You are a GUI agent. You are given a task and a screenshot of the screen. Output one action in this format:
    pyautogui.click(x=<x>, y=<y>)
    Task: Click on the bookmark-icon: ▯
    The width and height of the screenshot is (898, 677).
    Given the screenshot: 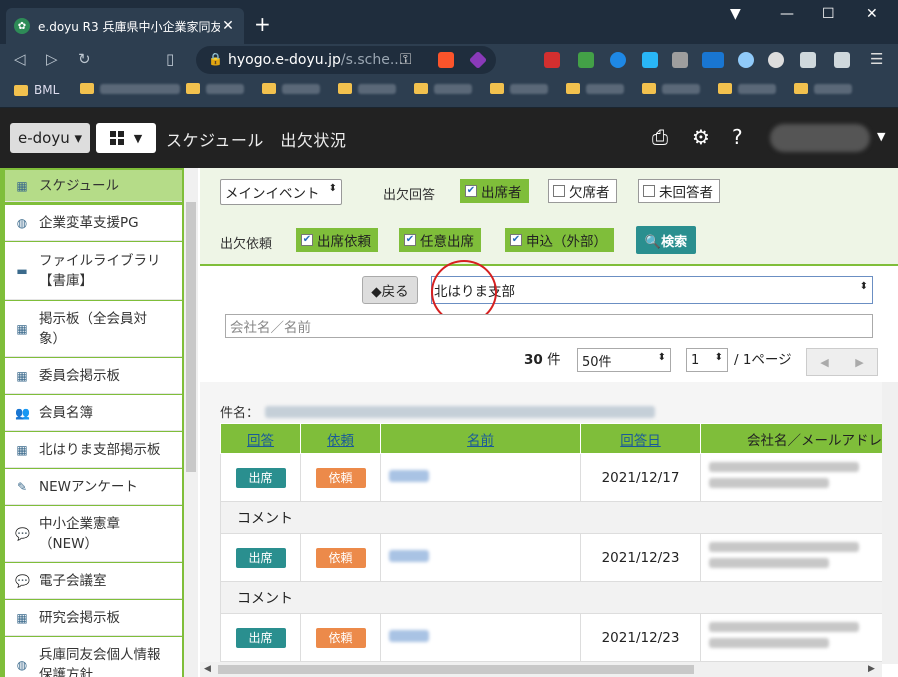 What is the action you would take?
    pyautogui.click(x=170, y=59)
    